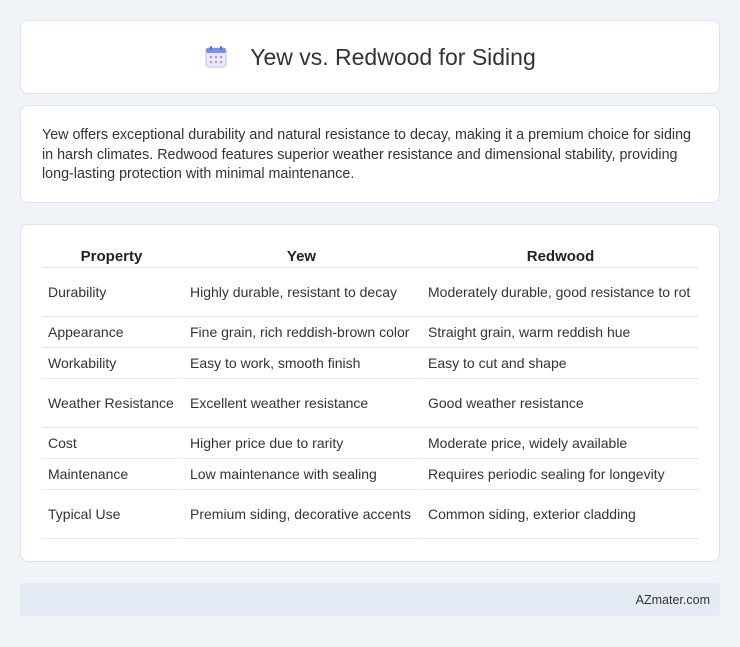 The height and width of the screenshot is (647, 740). I want to click on footer-brand: AZmater.com, so click(673, 600).